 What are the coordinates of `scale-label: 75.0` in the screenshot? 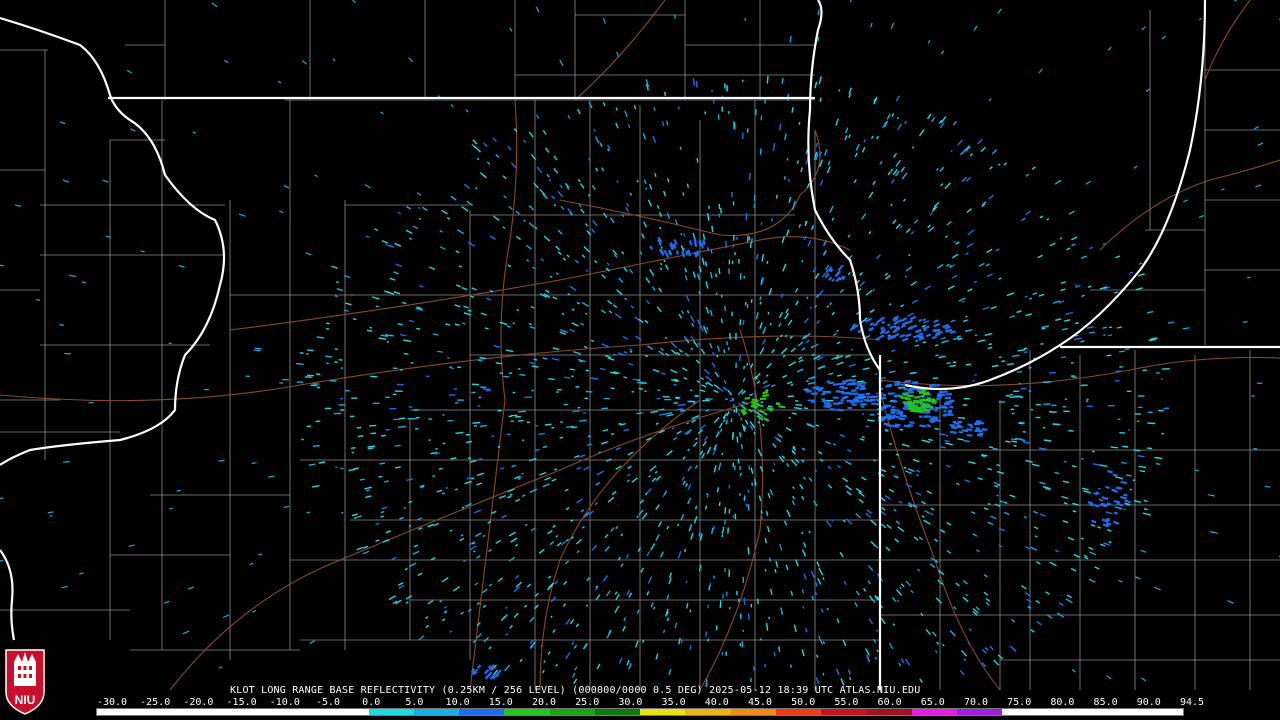 It's located at (1019, 702).